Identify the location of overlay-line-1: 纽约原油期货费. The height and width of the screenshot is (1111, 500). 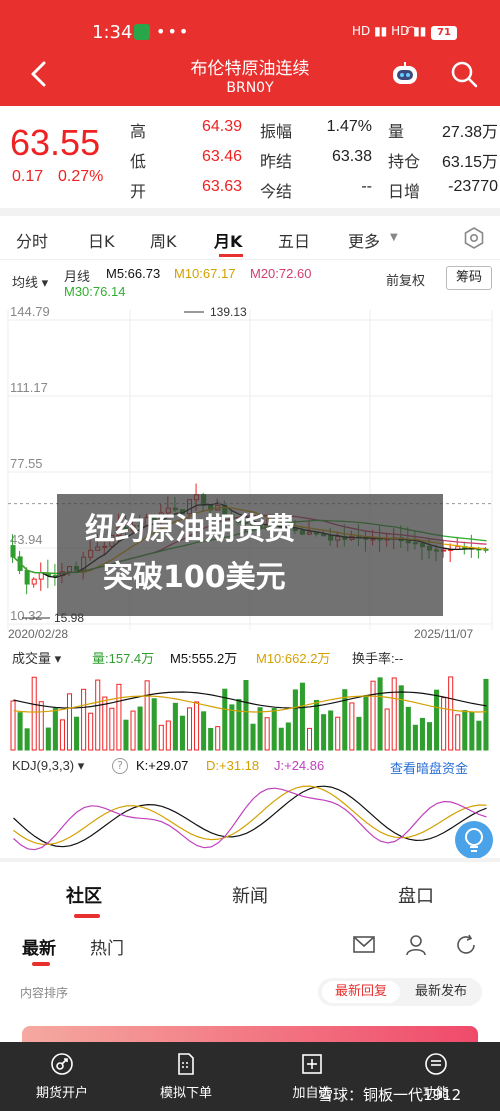
(190, 529).